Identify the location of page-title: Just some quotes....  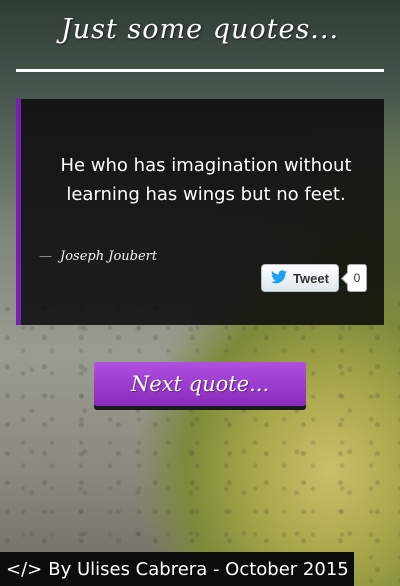
(200, 29).